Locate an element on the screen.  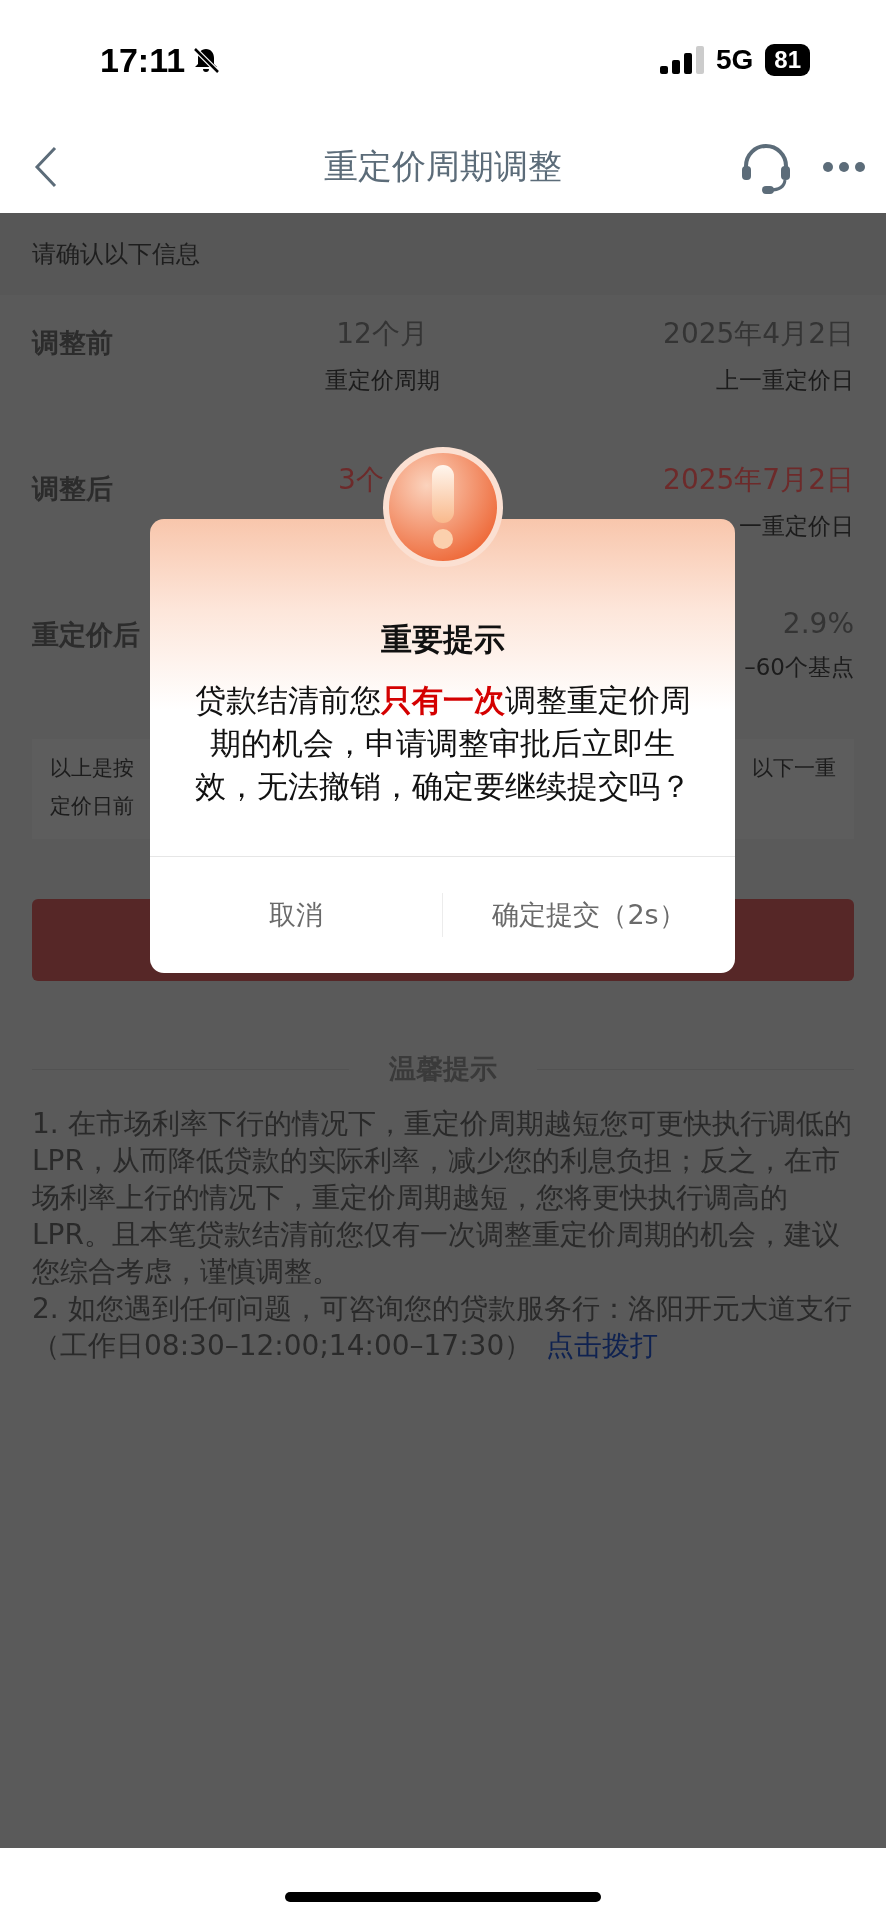
row-caption: 上一重定价日 is located at coordinates (785, 380).